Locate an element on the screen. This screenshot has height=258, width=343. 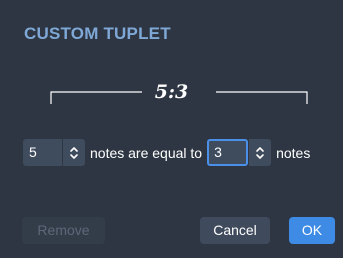
normal-notes-stepper: 3 is located at coordinates (239, 152).